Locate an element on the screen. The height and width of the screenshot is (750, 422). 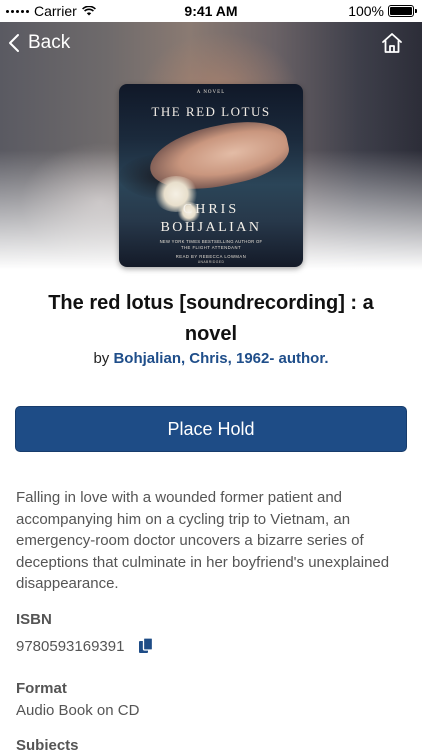
back-label: Back is located at coordinates (49, 42).